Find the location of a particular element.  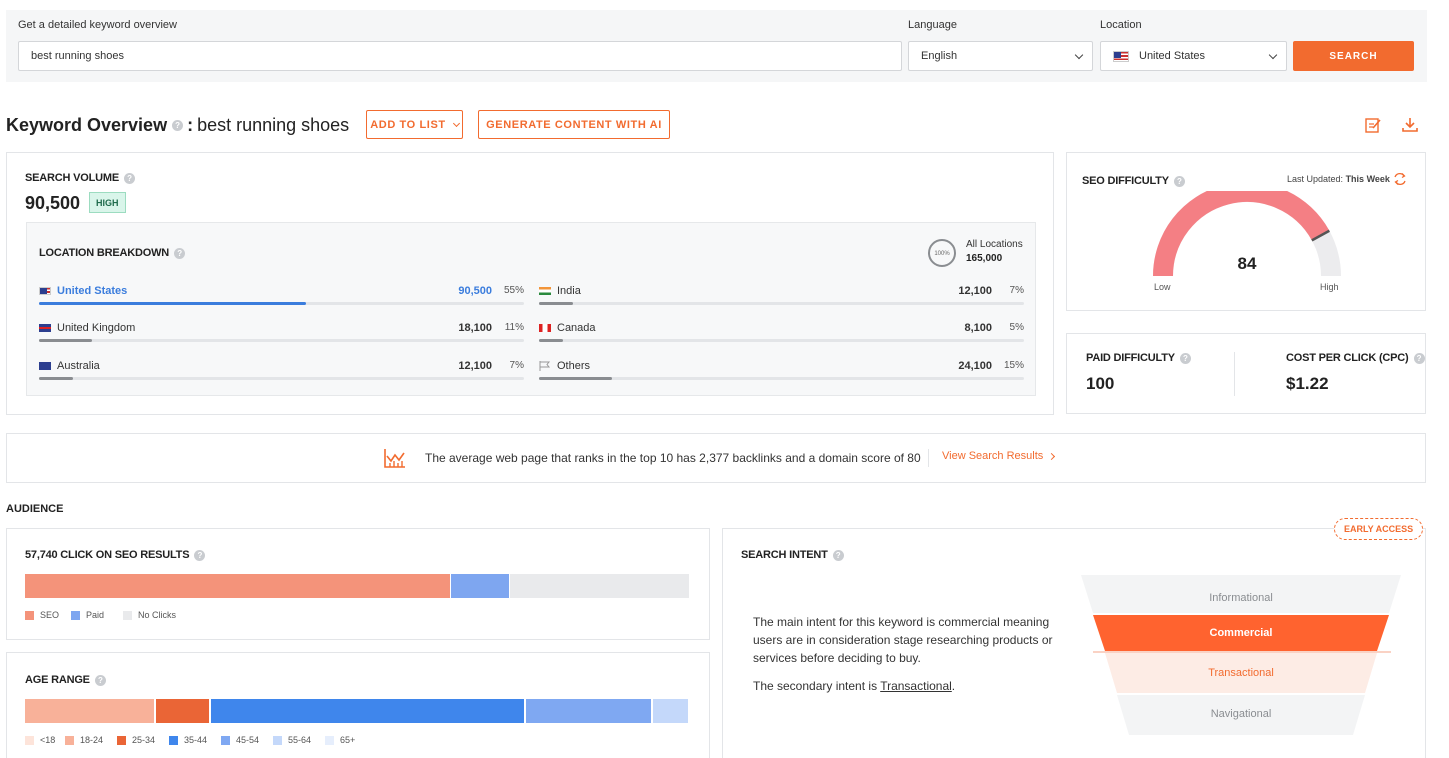

cpc-label: COST PER CLICK (CPC)? is located at coordinates (1355, 358).